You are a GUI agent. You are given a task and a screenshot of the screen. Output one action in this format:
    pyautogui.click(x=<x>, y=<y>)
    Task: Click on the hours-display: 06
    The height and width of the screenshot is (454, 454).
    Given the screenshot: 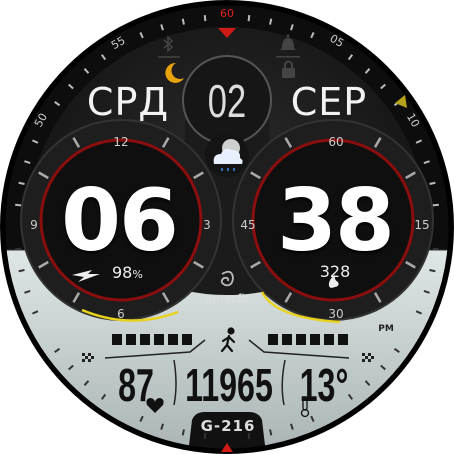 What is the action you would take?
    pyautogui.click(x=120, y=221)
    